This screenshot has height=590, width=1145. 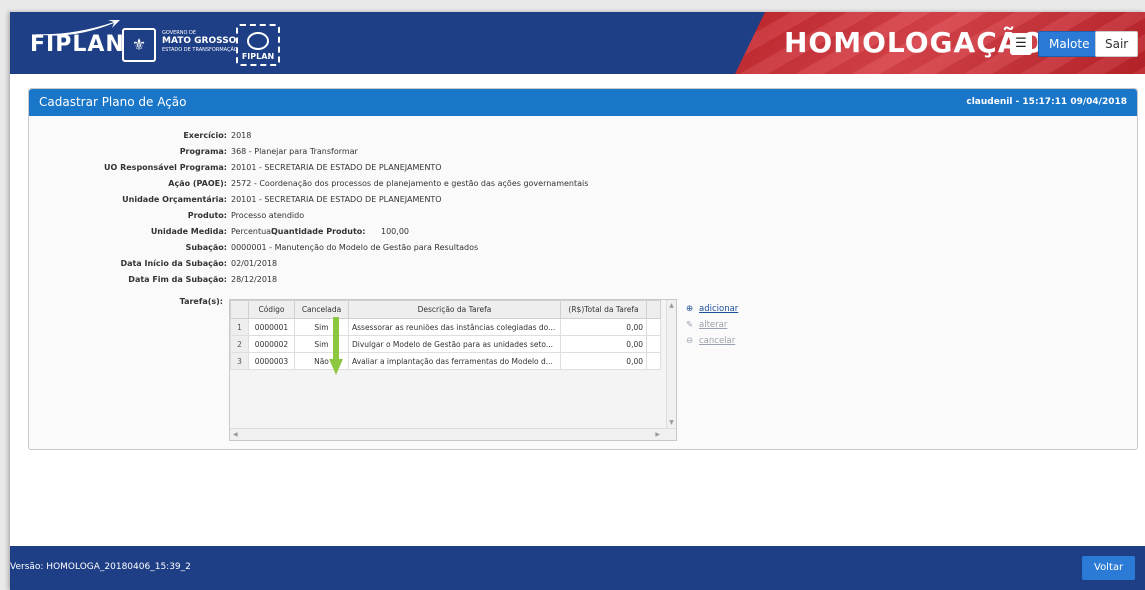 What do you see at coordinates (717, 341) in the screenshot?
I see `cancelar-label: cancelar` at bounding box center [717, 341].